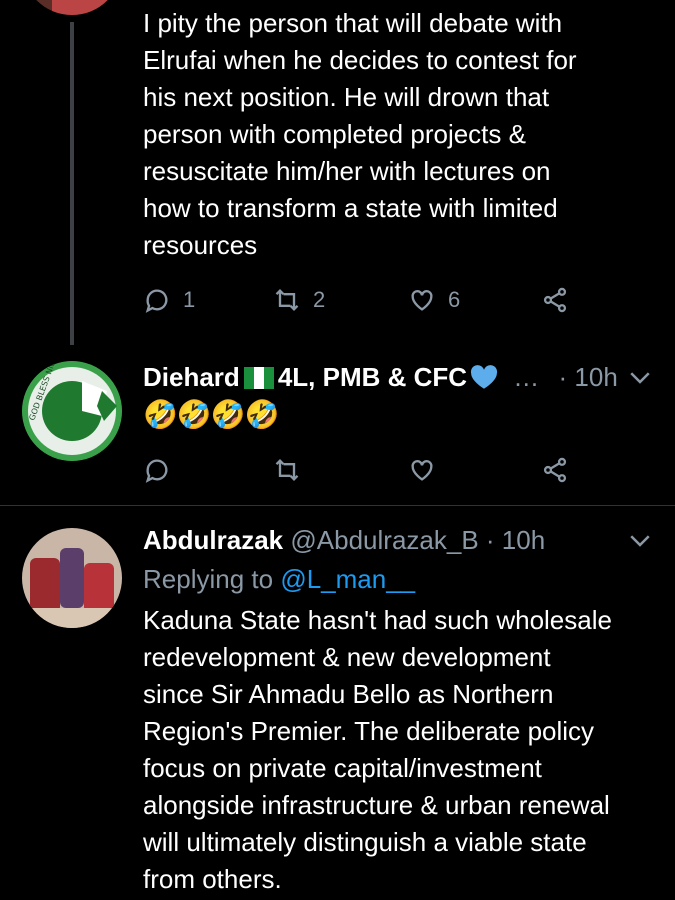 This screenshot has height=900, width=675. What do you see at coordinates (353, 23) in the screenshot?
I see `text-line: I pity the person that will debate with` at bounding box center [353, 23].